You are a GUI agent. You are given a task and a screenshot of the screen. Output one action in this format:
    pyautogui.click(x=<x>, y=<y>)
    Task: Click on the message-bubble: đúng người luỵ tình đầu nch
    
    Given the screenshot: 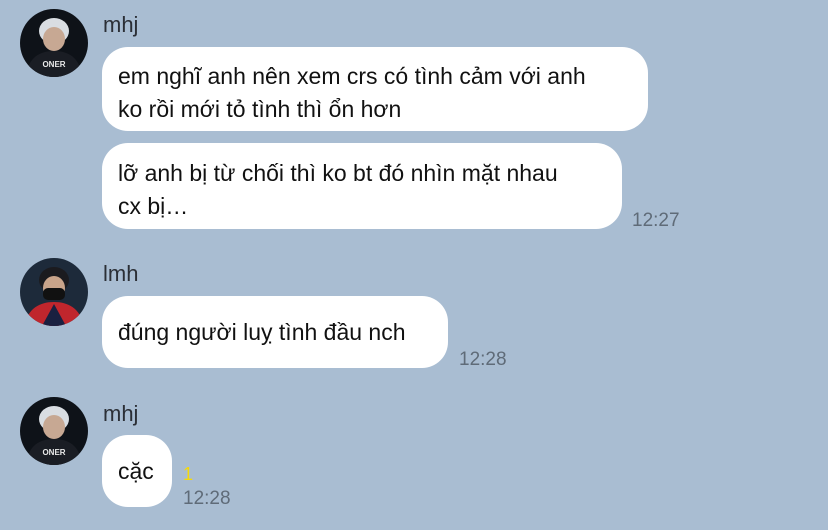 What is the action you would take?
    pyautogui.click(x=275, y=332)
    